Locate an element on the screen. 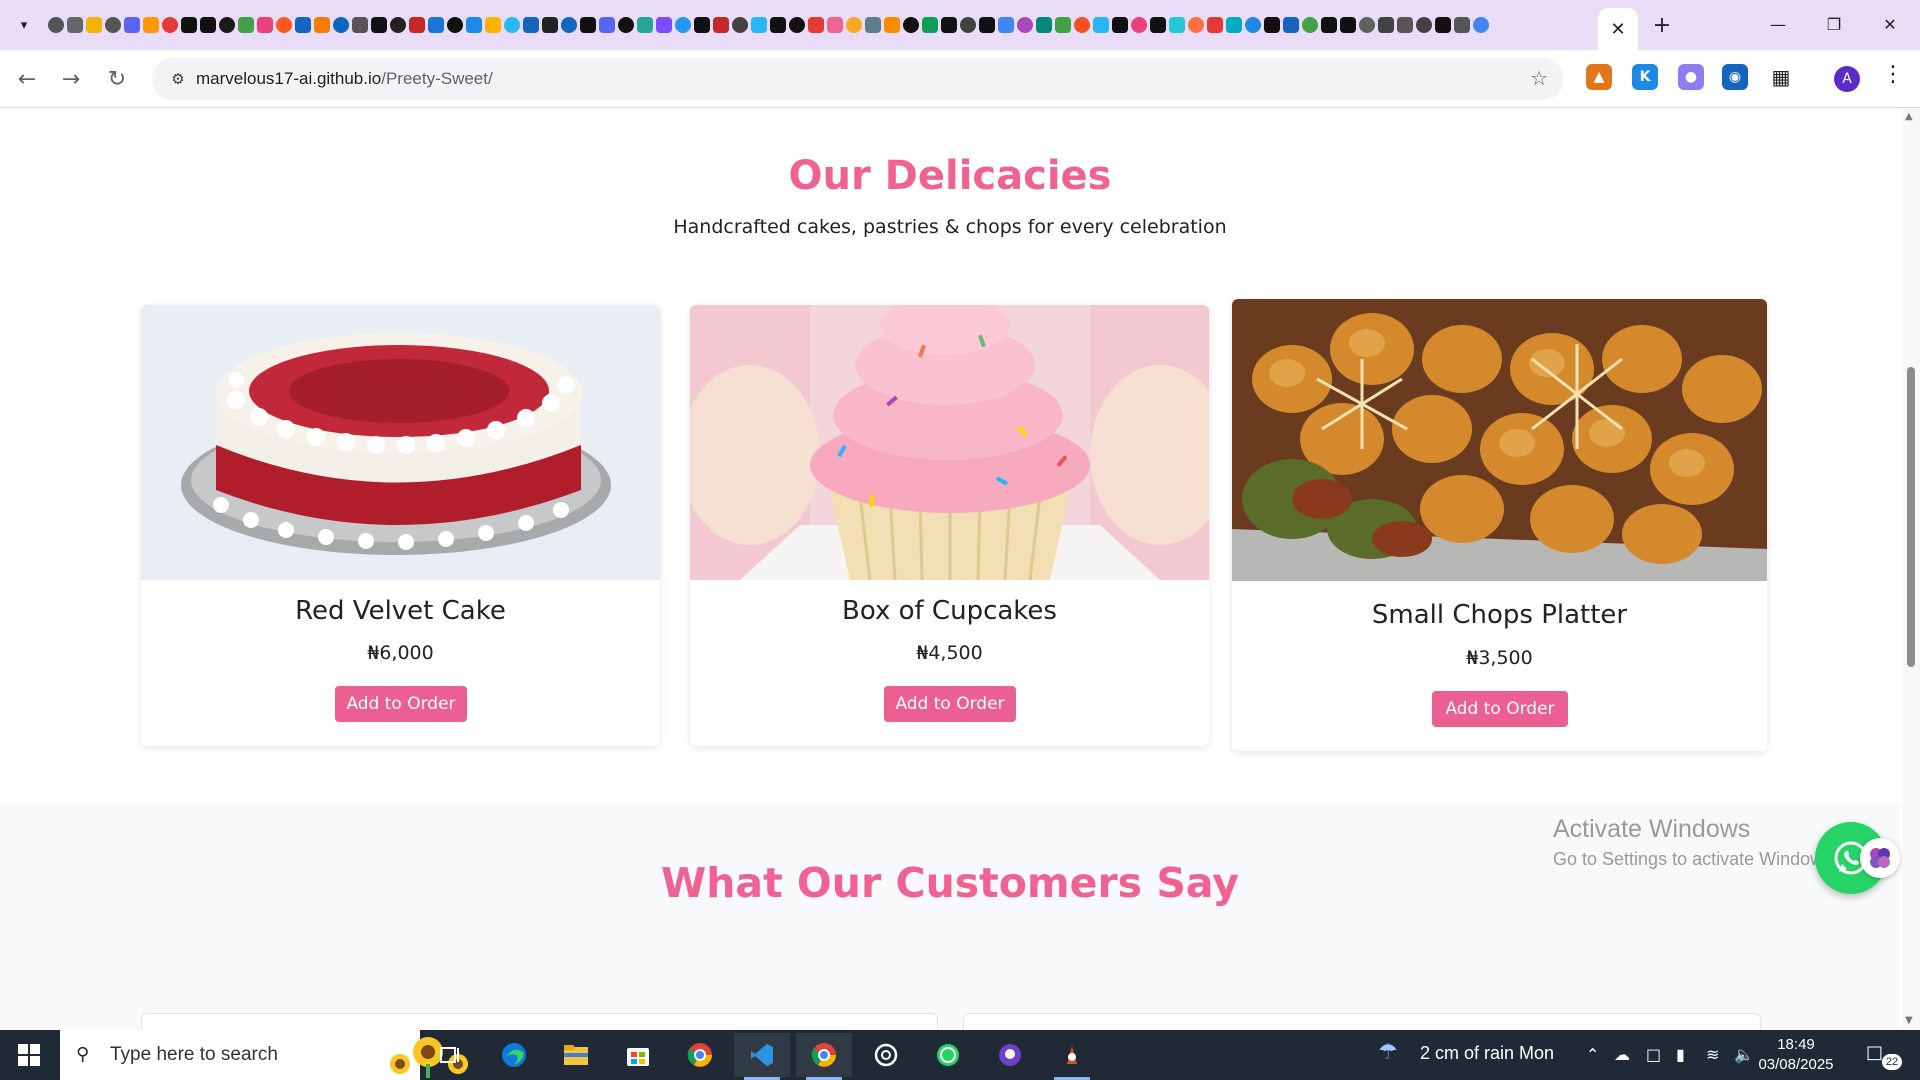  url-text: marvelous17-ai.github.io/Preety-Sweet/ is located at coordinates (344, 79).